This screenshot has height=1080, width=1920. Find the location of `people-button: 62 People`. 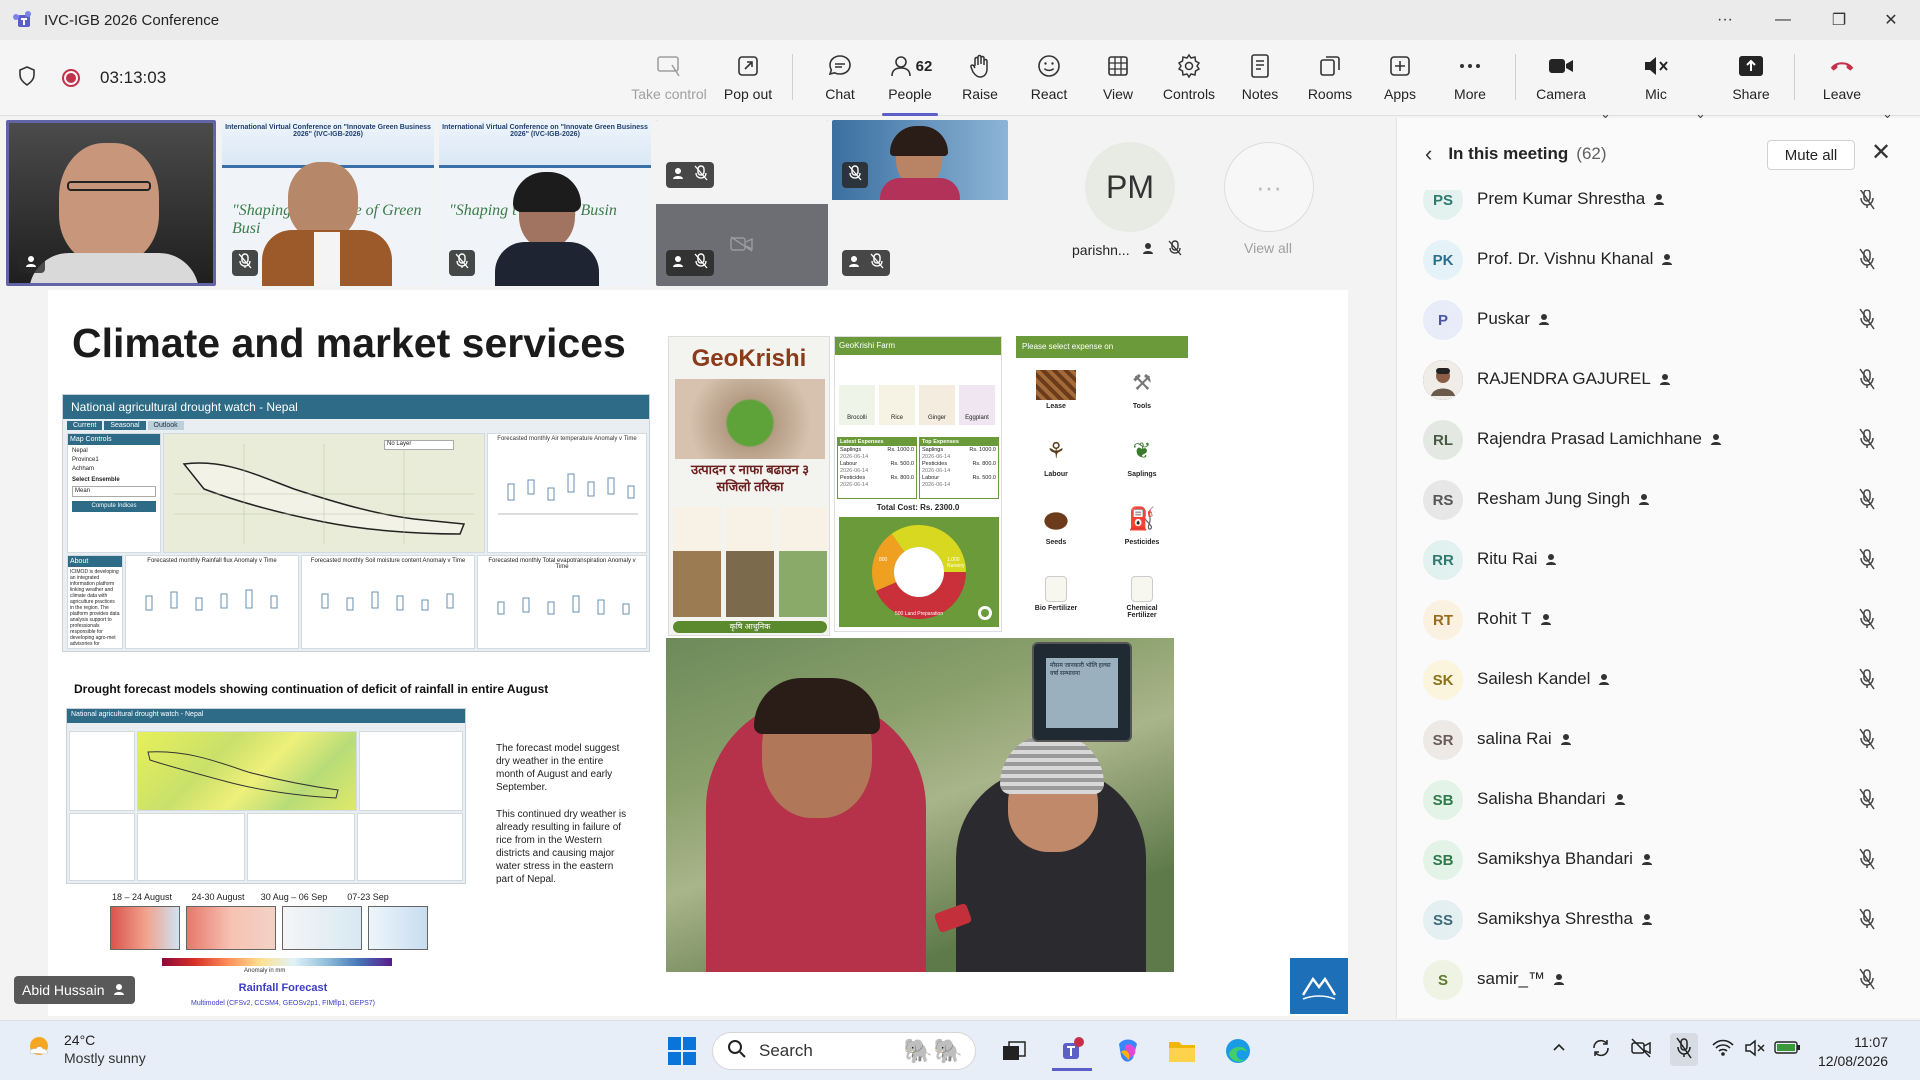

people-button: 62 People is located at coordinates (910, 84).